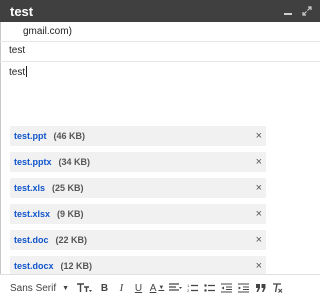 Image resolution: width=320 pixels, height=301 pixels. What do you see at coordinates (27, 71) in the screenshot?
I see `text-cursor` at bounding box center [27, 71].